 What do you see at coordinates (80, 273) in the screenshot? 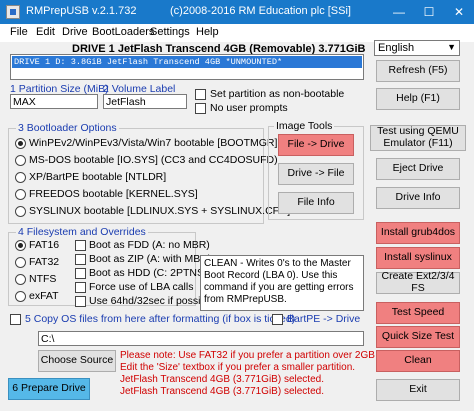
I see `override-hdd-checkbox` at bounding box center [80, 273].